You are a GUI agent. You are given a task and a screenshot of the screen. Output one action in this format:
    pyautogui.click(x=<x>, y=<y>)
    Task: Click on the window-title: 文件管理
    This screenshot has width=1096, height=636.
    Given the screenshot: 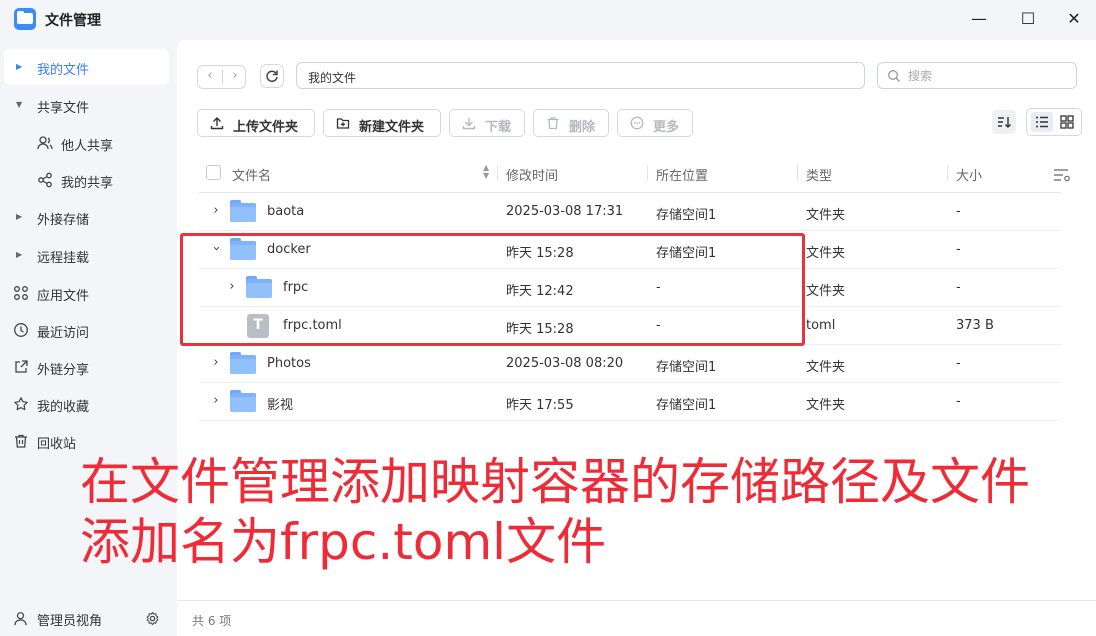 What is the action you would take?
    pyautogui.click(x=73, y=21)
    